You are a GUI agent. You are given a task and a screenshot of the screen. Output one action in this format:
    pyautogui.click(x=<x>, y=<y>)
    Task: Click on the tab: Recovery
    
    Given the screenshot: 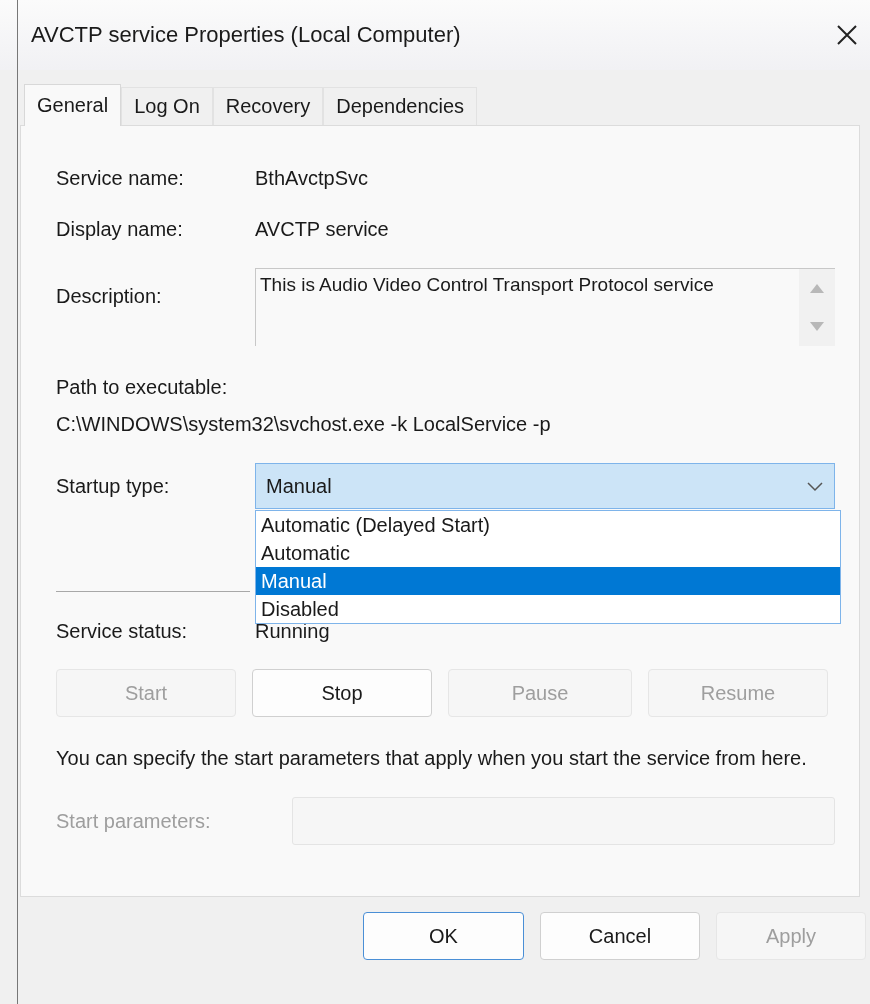 What is the action you would take?
    pyautogui.click(x=268, y=106)
    